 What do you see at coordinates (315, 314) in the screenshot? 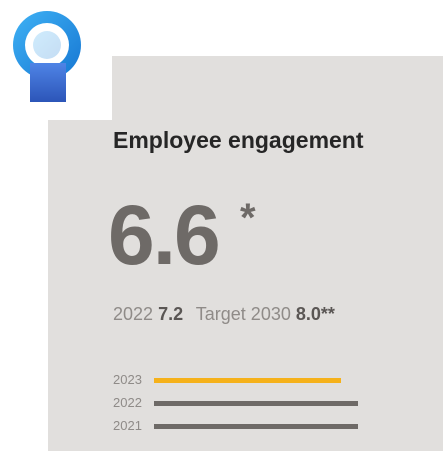
I see `target-value: 8.0**` at bounding box center [315, 314].